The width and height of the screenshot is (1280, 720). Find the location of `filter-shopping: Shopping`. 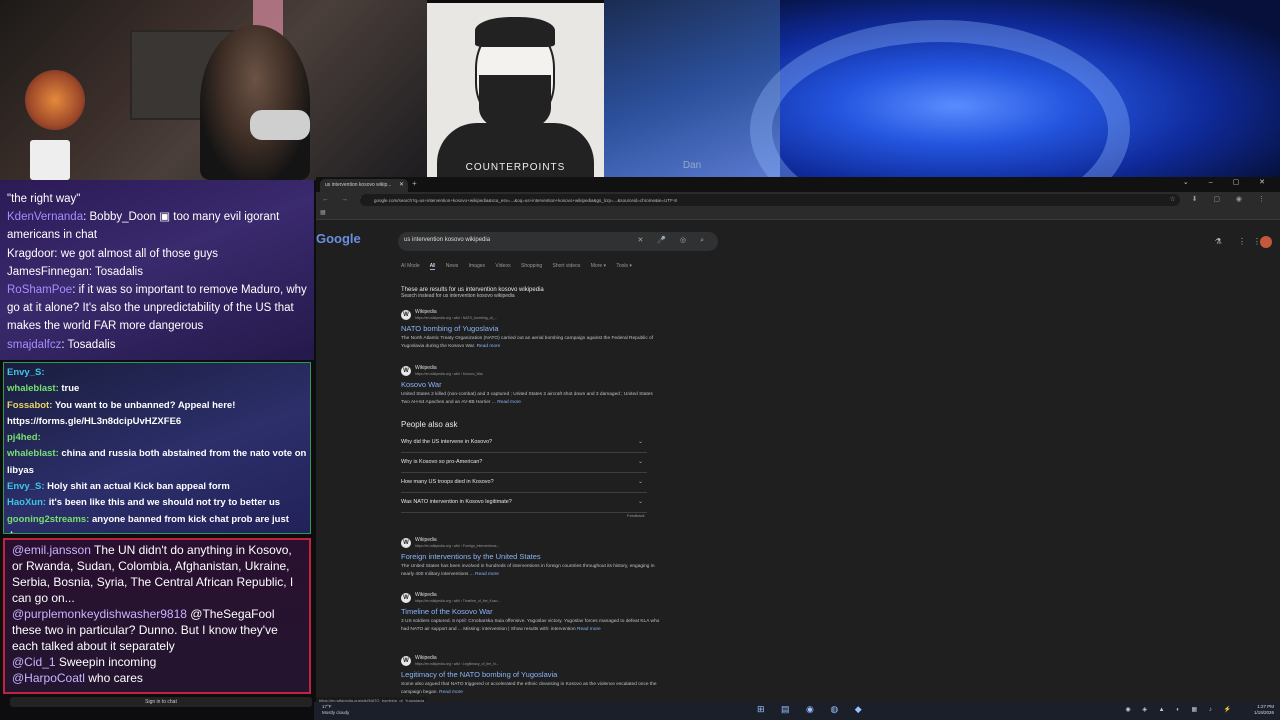

filter-shopping: Shopping is located at coordinates (531, 266).